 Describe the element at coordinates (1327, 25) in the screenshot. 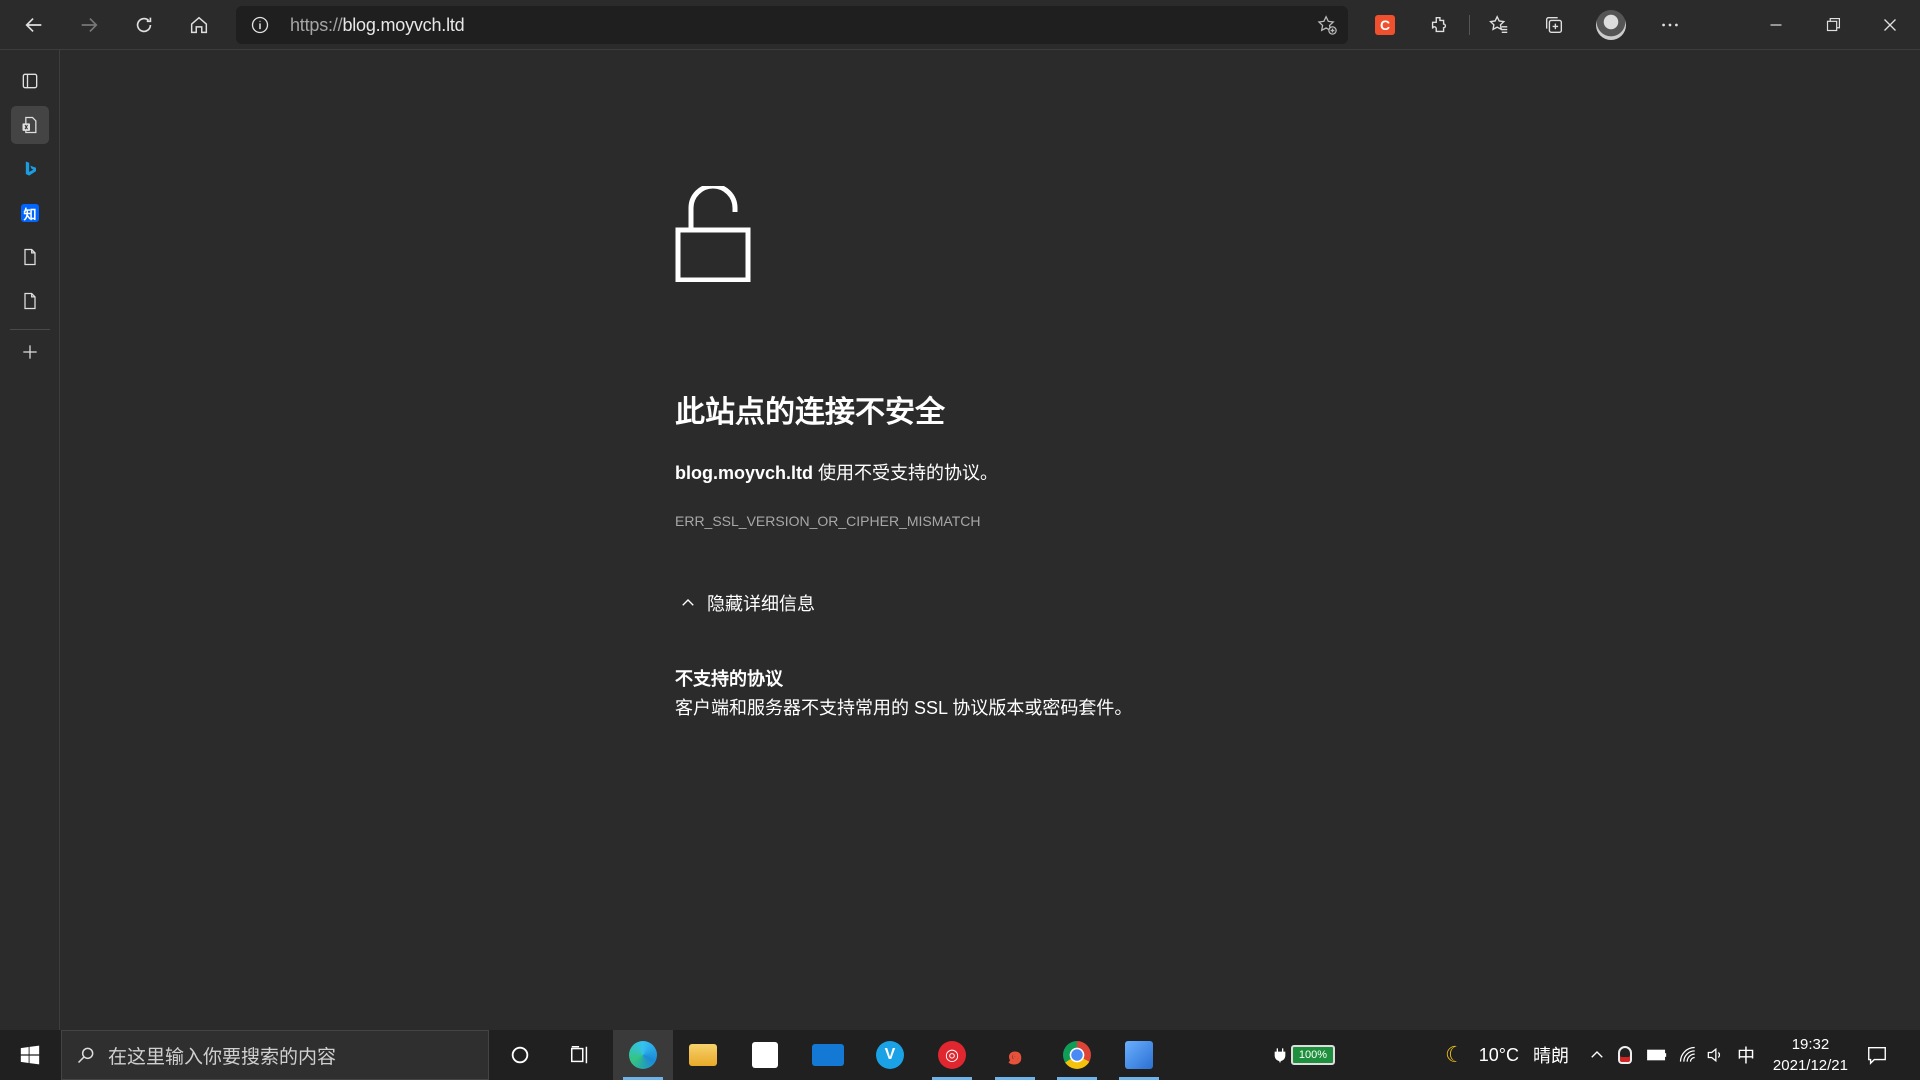

I see `add-favorite-icon` at that location.